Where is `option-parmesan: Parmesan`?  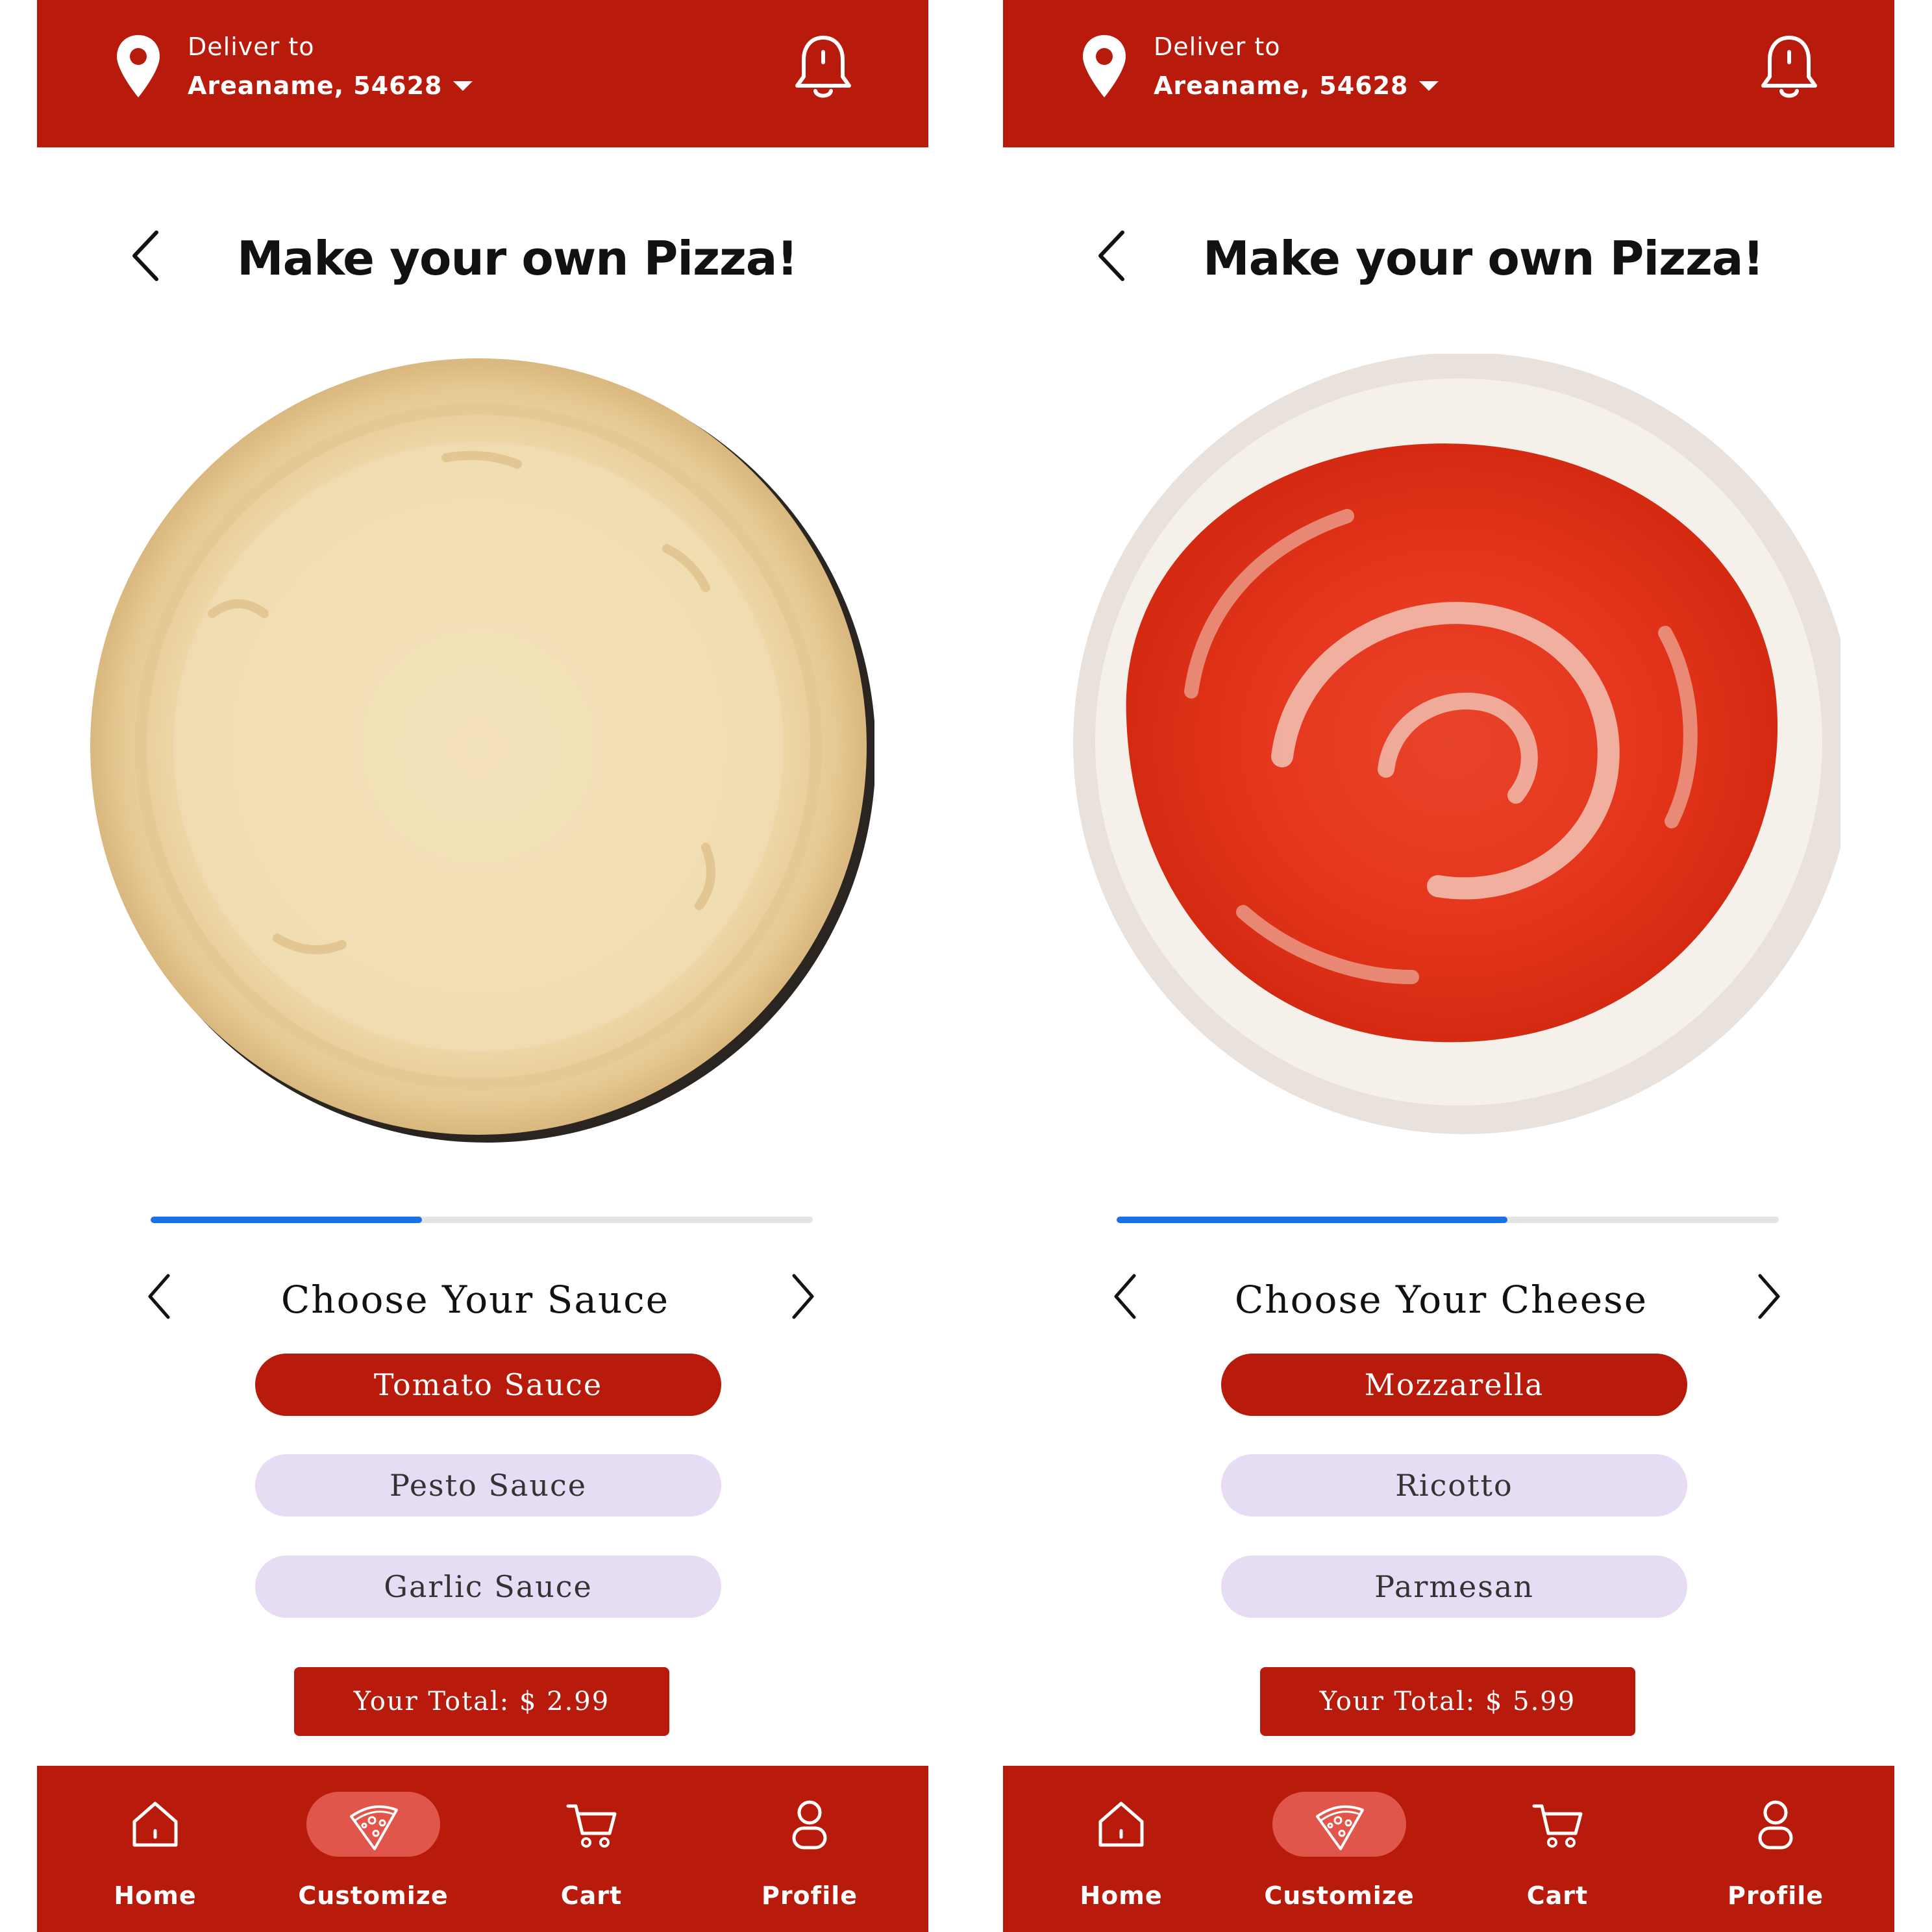 option-parmesan: Parmesan is located at coordinates (1454, 1586).